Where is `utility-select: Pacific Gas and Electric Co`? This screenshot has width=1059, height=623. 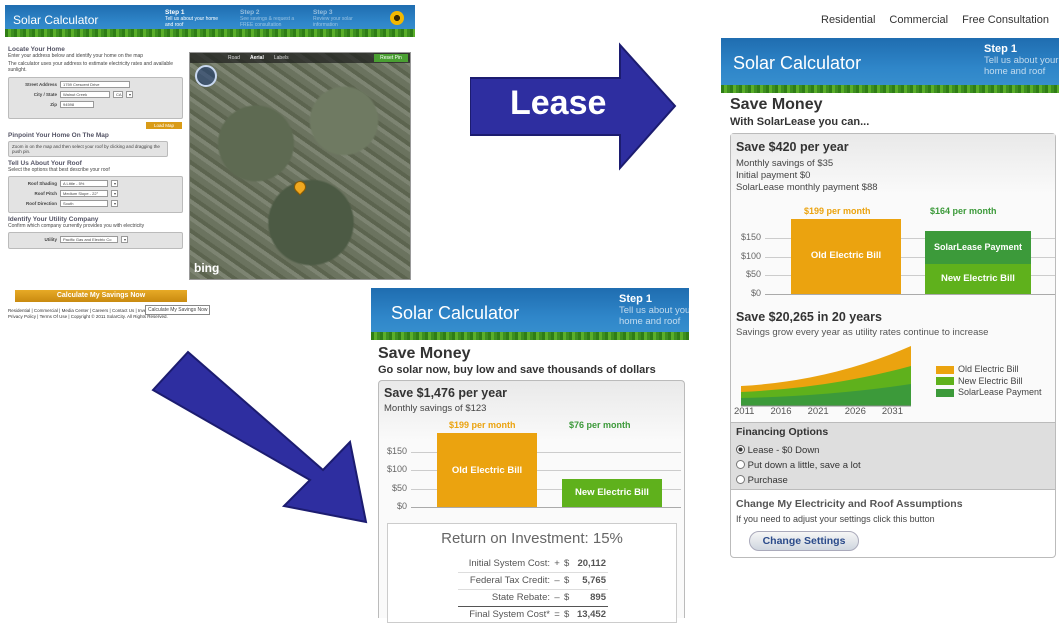
utility-select: Pacific Gas and Electric Co is located at coordinates (89, 239).